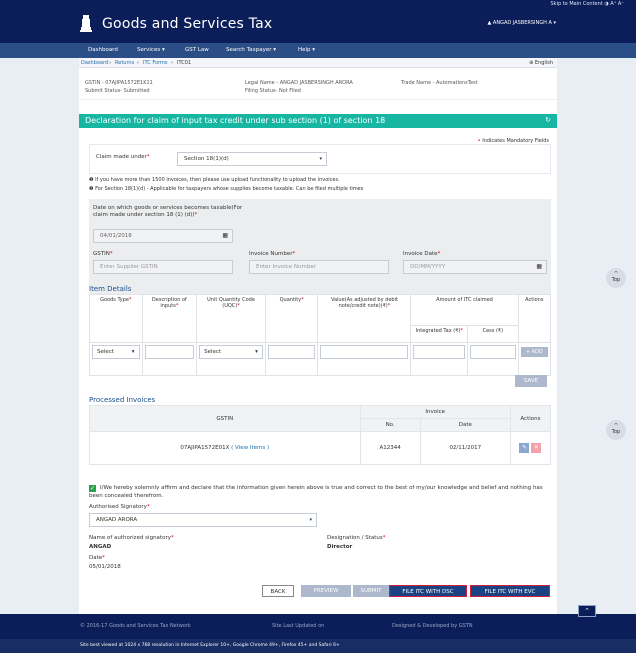 The width and height of the screenshot is (636, 653). Describe the element at coordinates (116, 236) in the screenshot. I see `taxable-date-value: 04/01/2018` at that location.